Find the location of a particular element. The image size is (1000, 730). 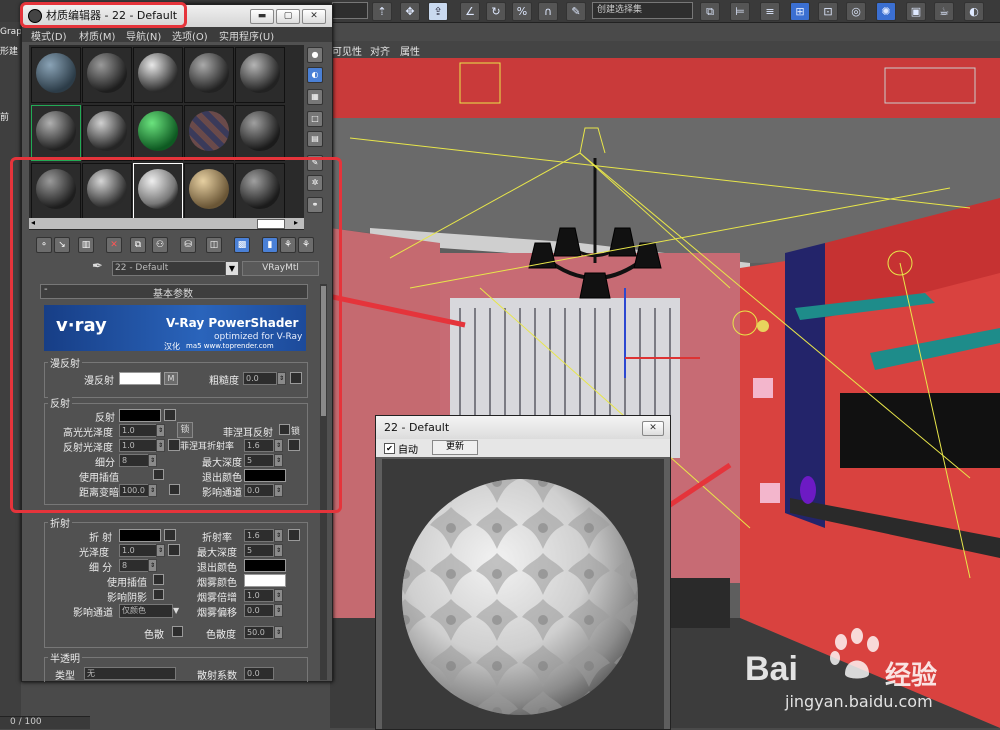

material-preview-window: 22 - Default ✕ ✔ 自动 更新 is located at coordinates (523, 572).